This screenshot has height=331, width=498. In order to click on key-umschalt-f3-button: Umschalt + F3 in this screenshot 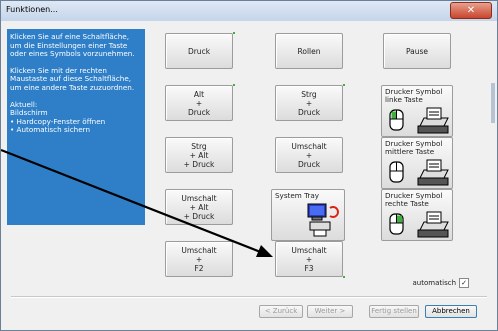, I will do `click(310, 259)`.